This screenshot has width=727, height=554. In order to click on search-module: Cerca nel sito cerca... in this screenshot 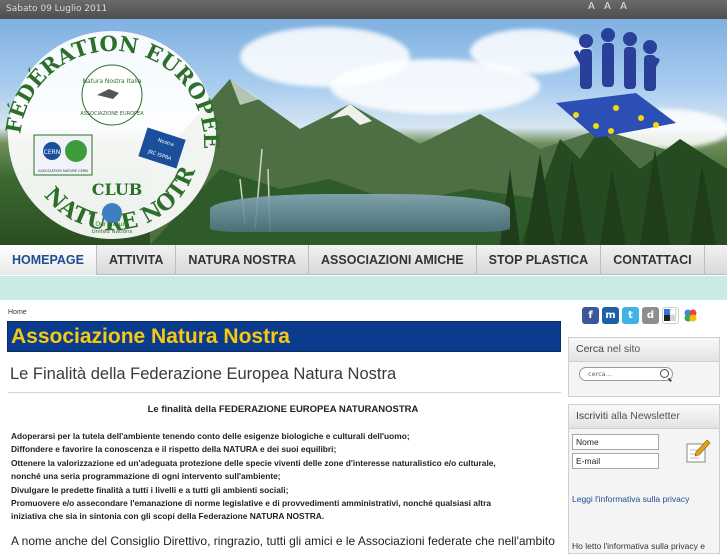, I will do `click(644, 367)`.